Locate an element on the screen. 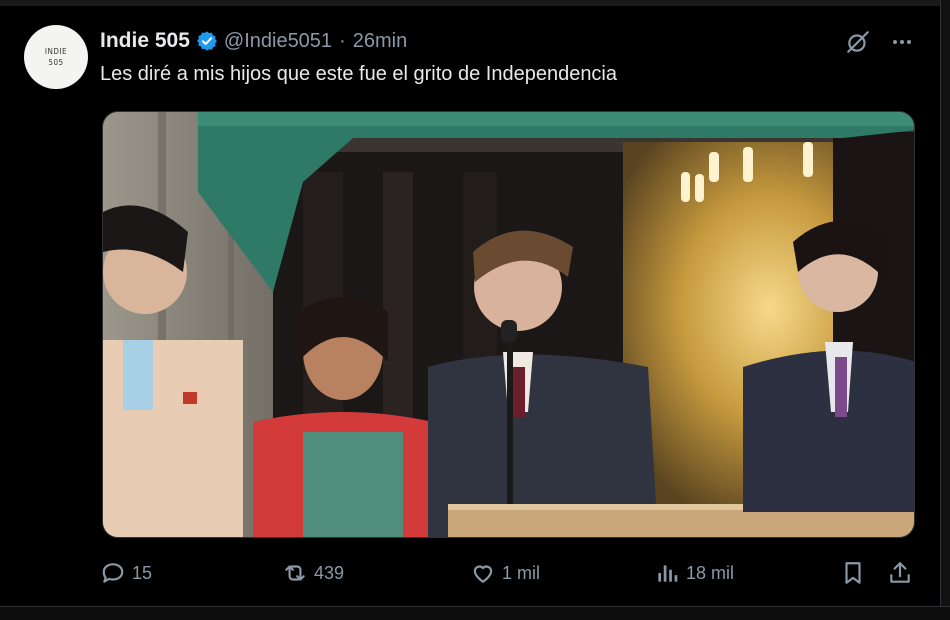  views-count: 18 mil is located at coordinates (710, 572).